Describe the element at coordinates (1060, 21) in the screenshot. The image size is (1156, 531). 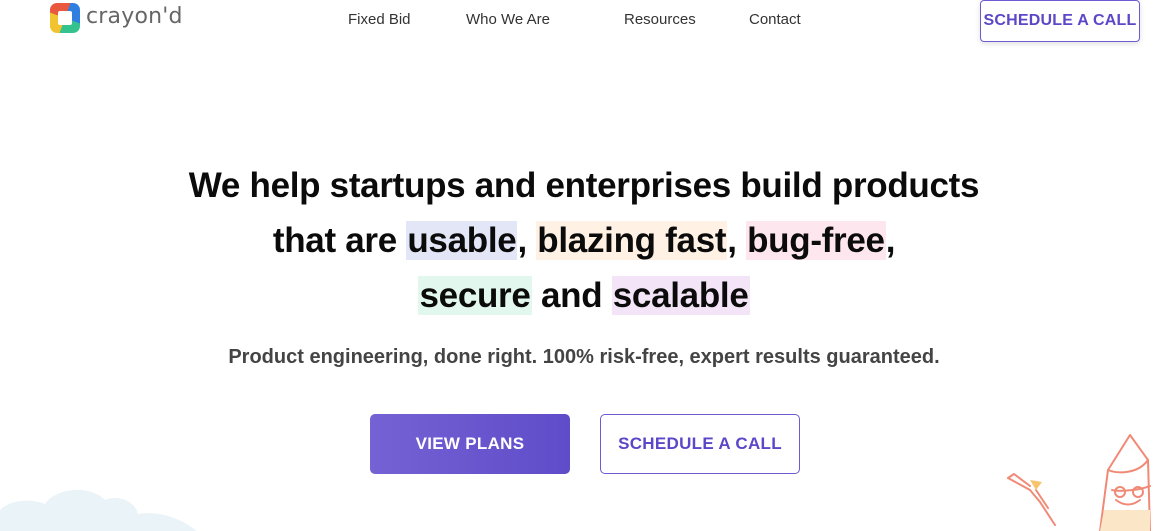
I see `header-schedule-call-button: SCHEDULE A CALL` at that location.